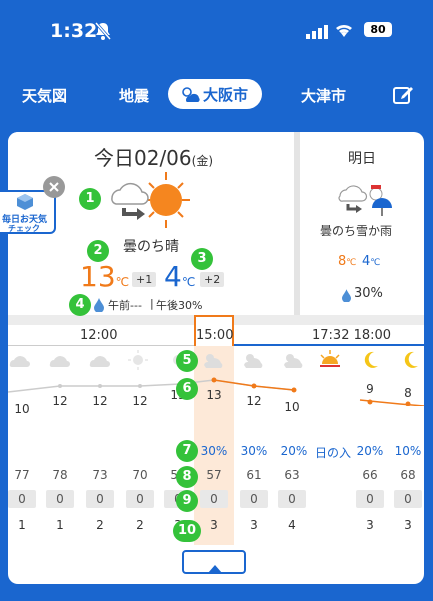 The image size is (433, 601). I want to click on tomorrow-low-unit: ℃, so click(375, 263).